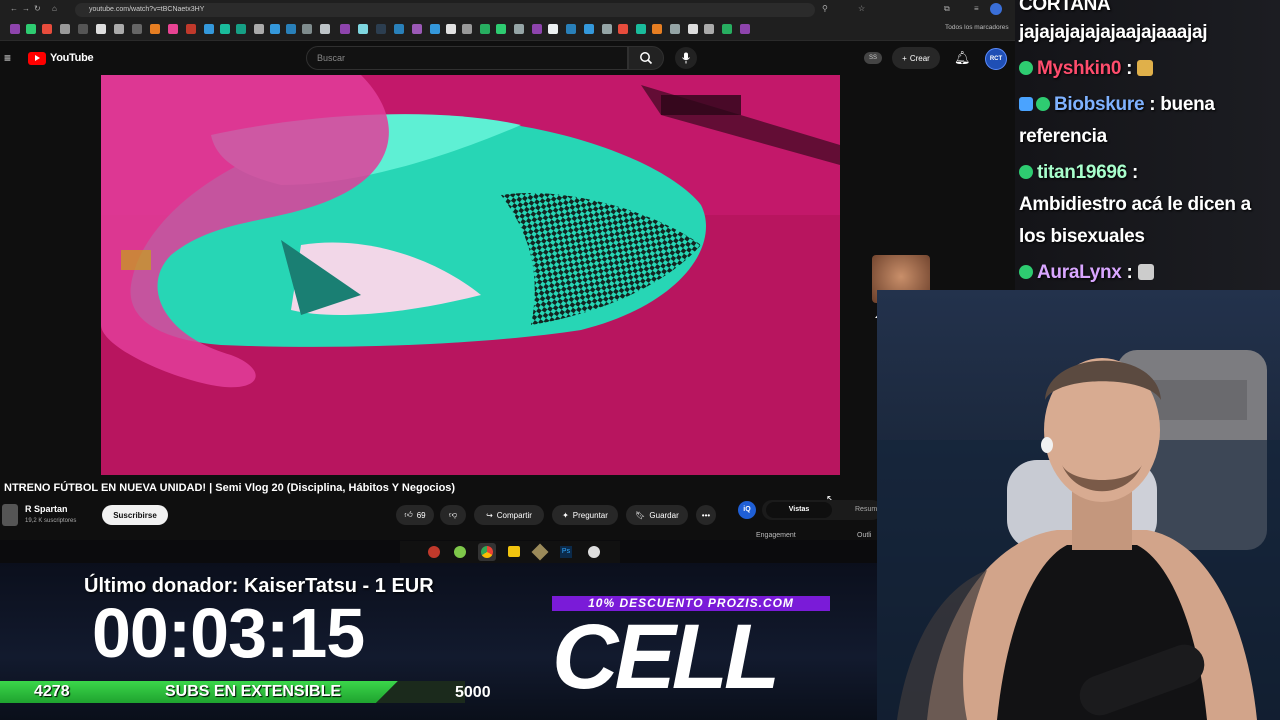  Describe the element at coordinates (37, 58) in the screenshot. I see `youtube-play-icon` at that location.